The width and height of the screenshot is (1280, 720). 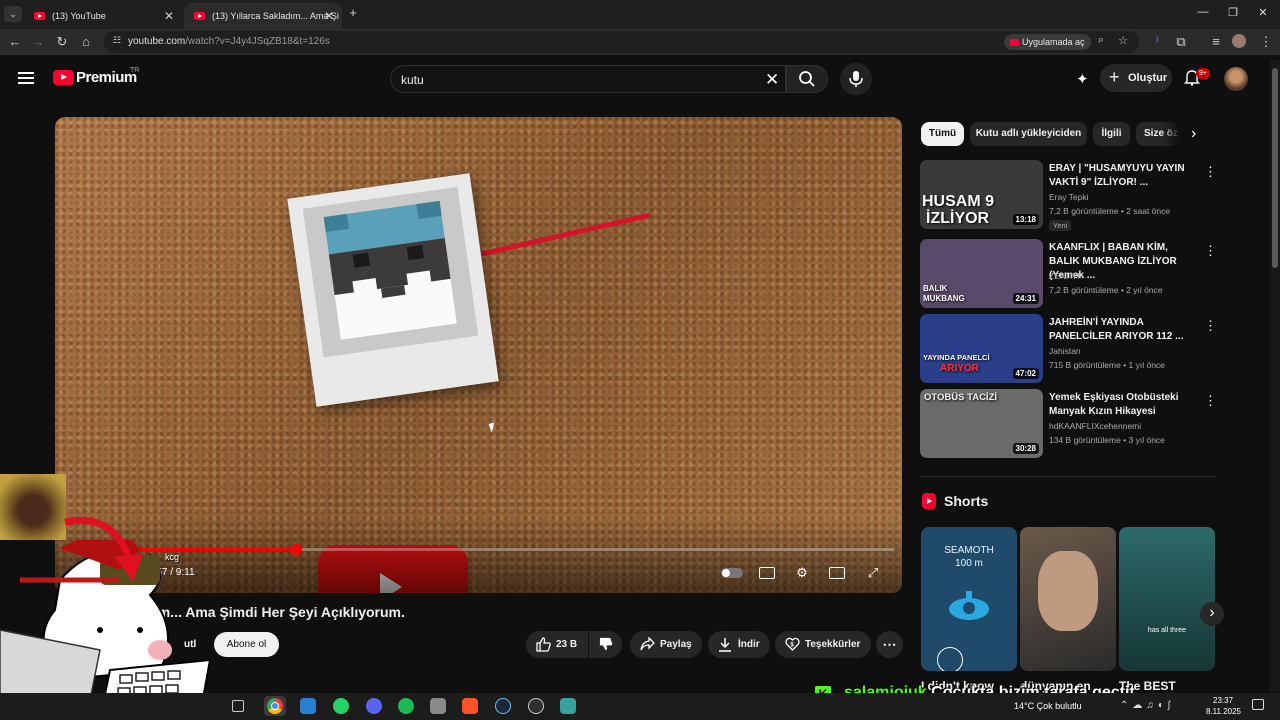 What do you see at coordinates (942, 134) in the screenshot?
I see `chip-all: Tümü` at bounding box center [942, 134].